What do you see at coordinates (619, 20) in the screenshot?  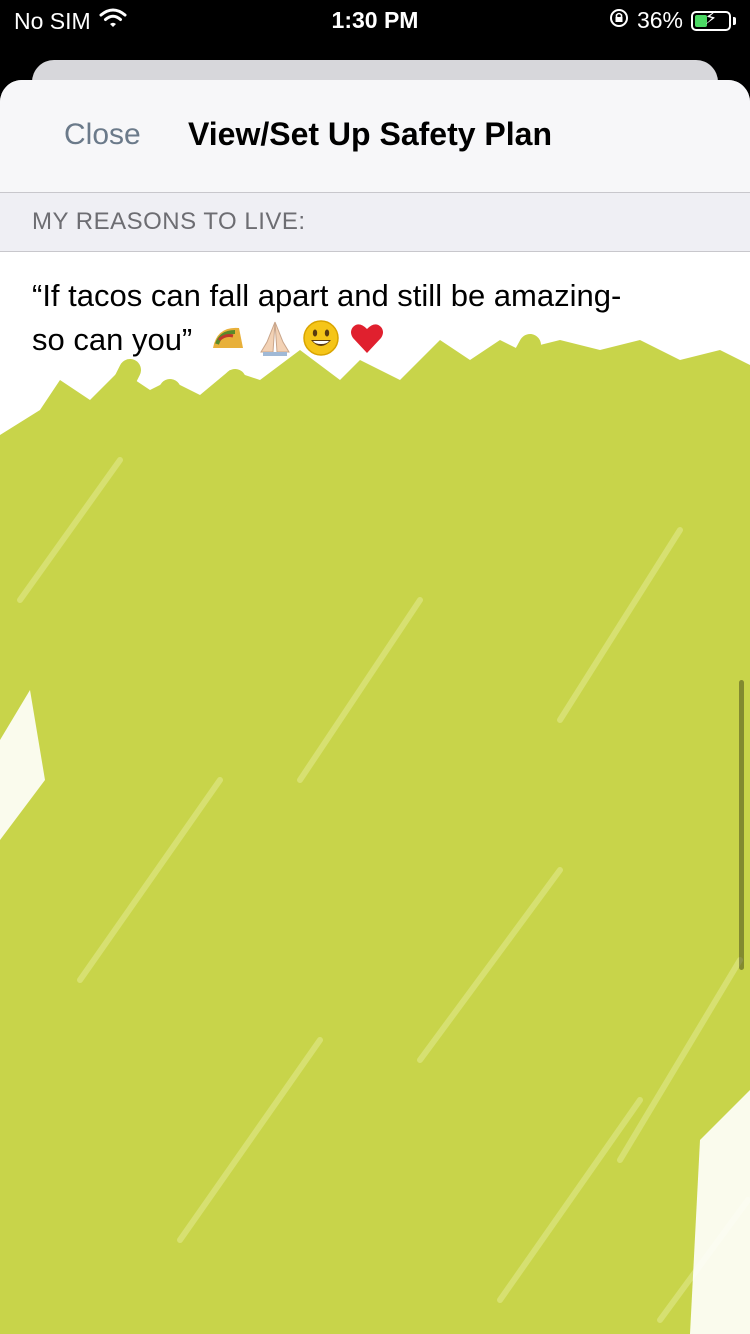 I see `orientation-lock-icon` at bounding box center [619, 20].